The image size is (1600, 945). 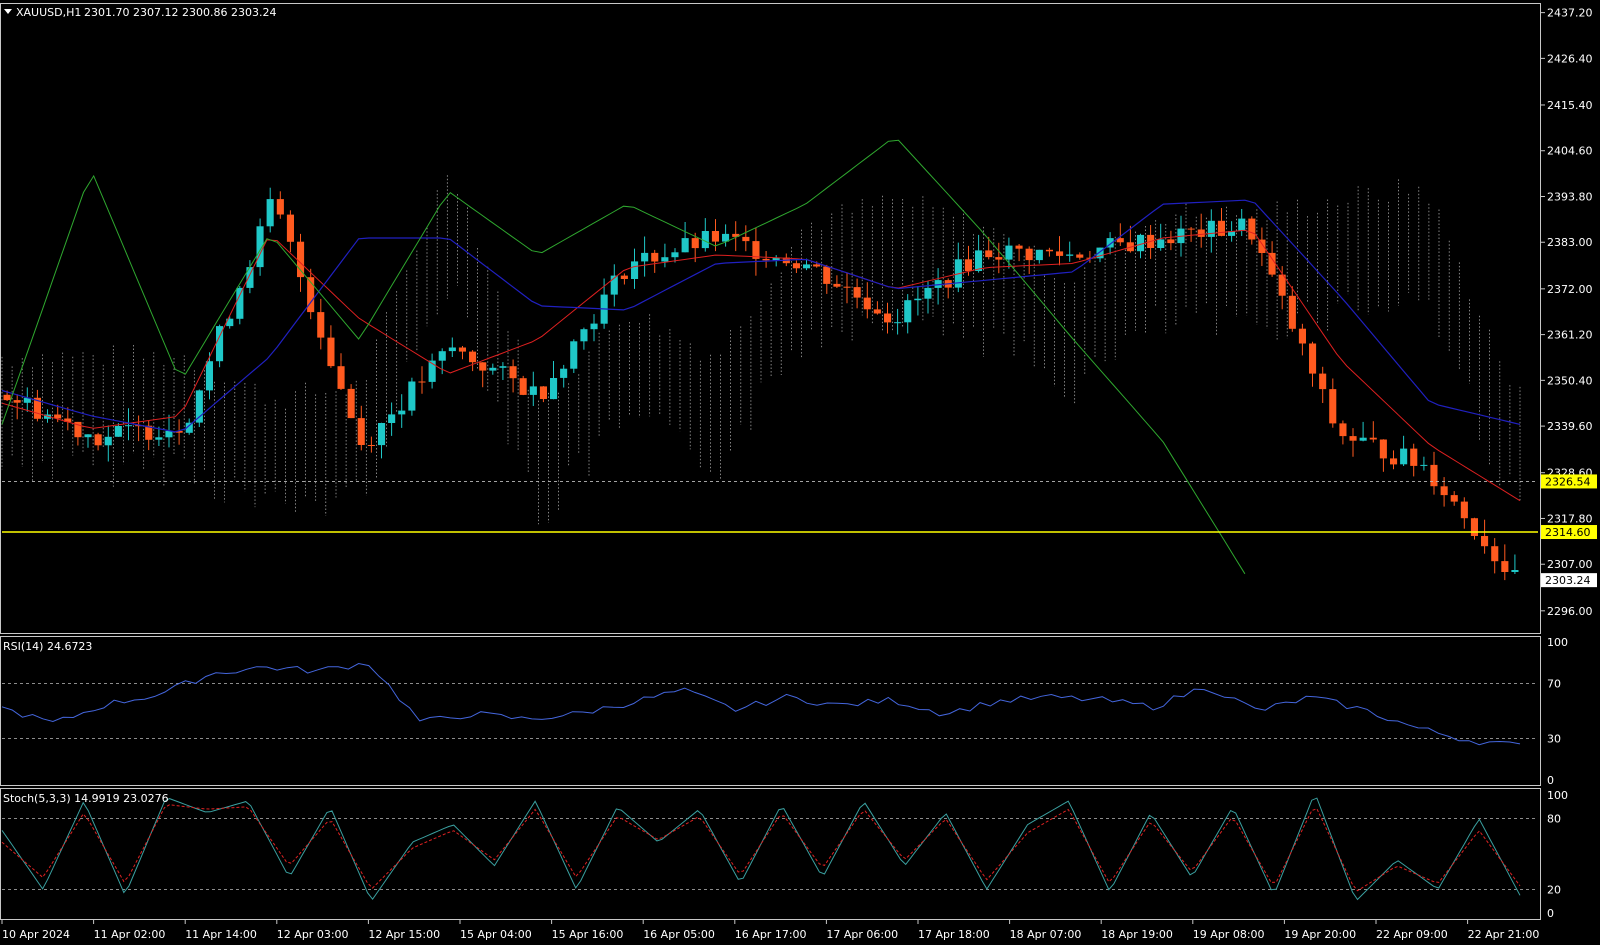 What do you see at coordinates (1570, 335) in the screenshot?
I see `price-tick-label: 2361.20` at bounding box center [1570, 335].